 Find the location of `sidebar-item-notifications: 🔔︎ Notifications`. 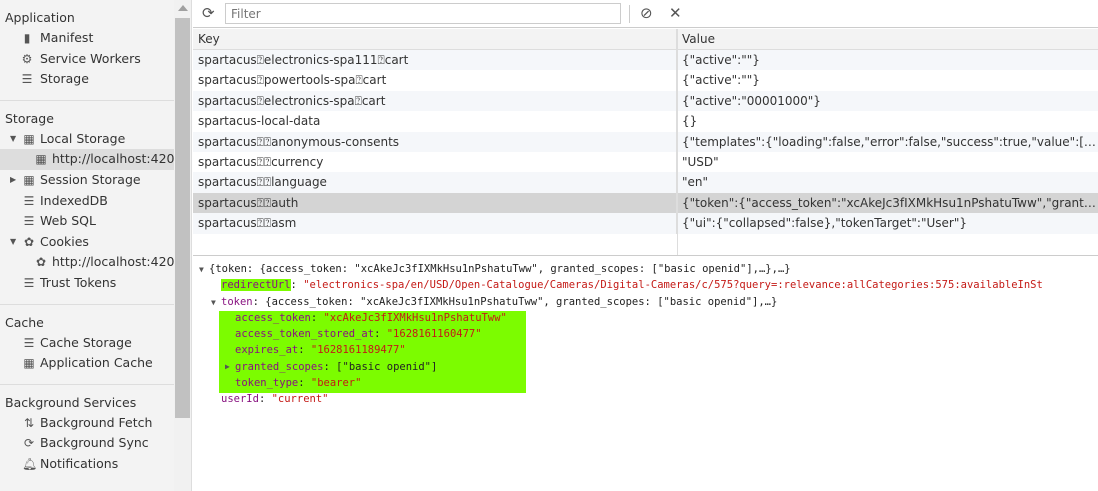

sidebar-item-notifications: 🔔︎ Notifications is located at coordinates (87, 464).